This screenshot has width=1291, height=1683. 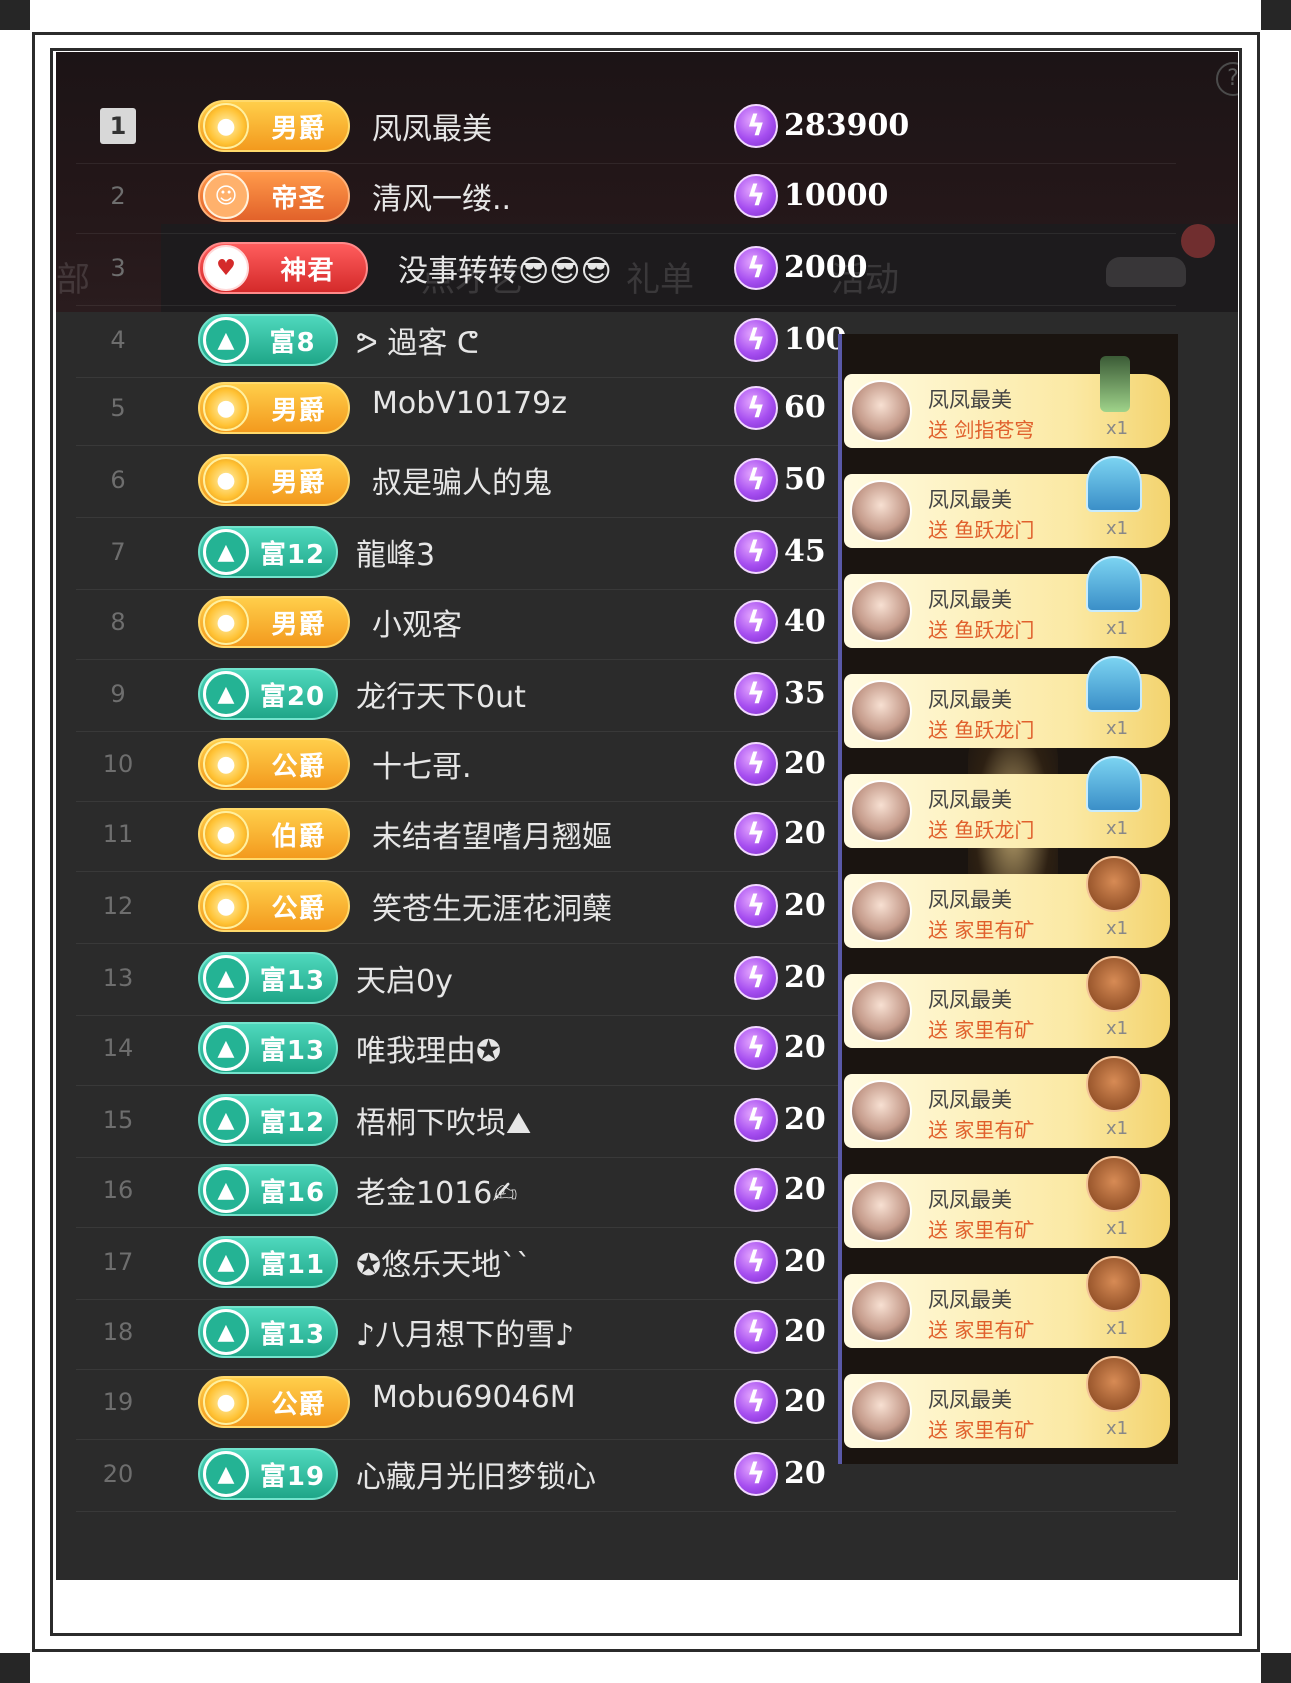 I want to click on level-badge: ▲ 富12, so click(x=268, y=1120).